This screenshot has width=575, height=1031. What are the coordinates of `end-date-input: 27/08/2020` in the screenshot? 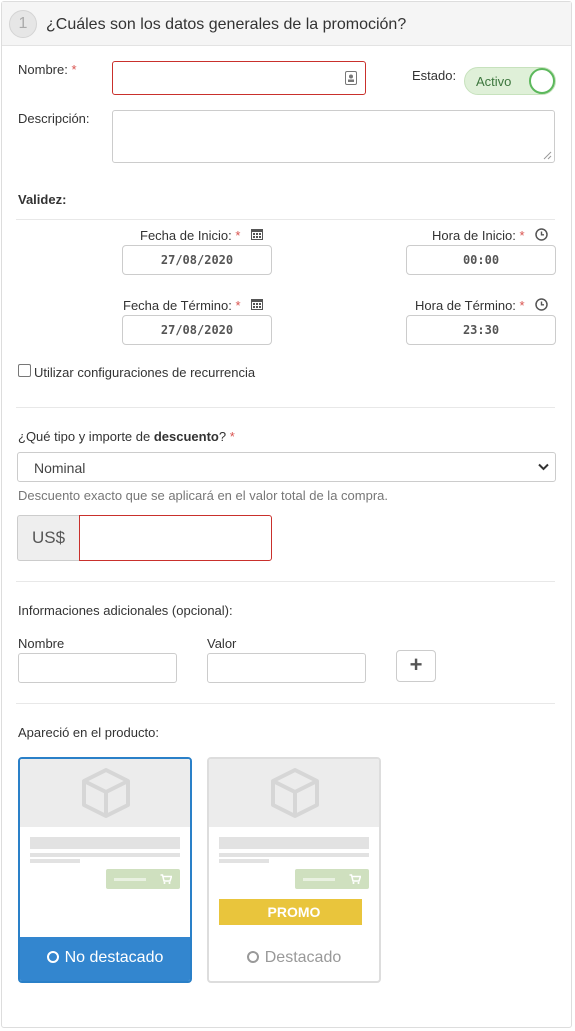 It's located at (197, 330).